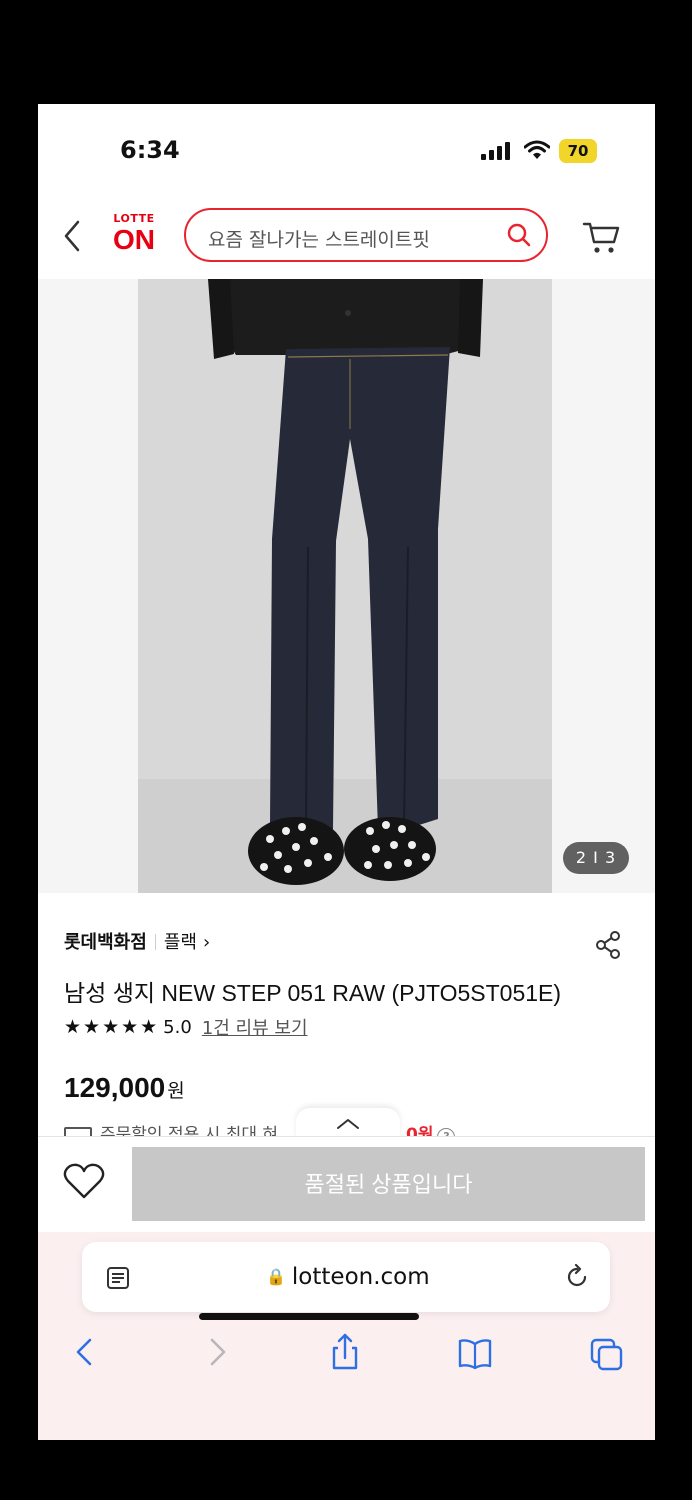  I want to click on cellular-signal-icon, so click(495, 151).